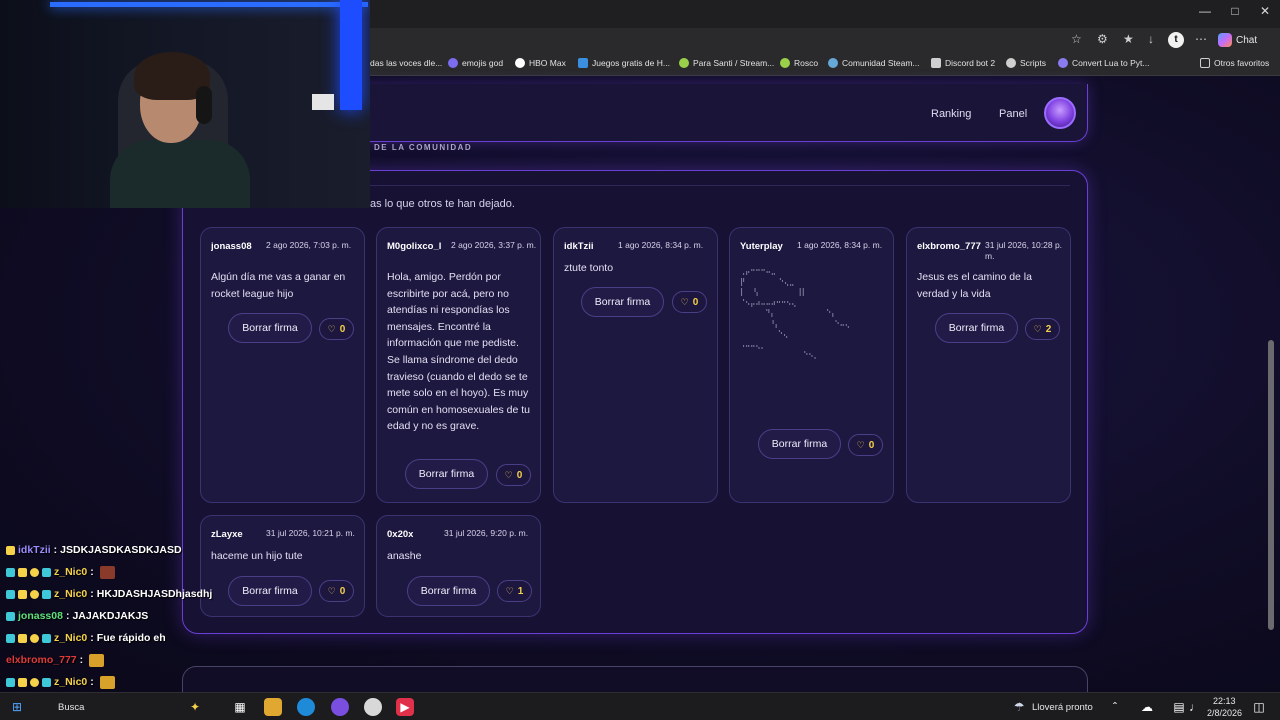 The height and width of the screenshot is (720, 1280). Describe the element at coordinates (1237, 40) in the screenshot. I see `copilot-chat-button: Chat` at that location.